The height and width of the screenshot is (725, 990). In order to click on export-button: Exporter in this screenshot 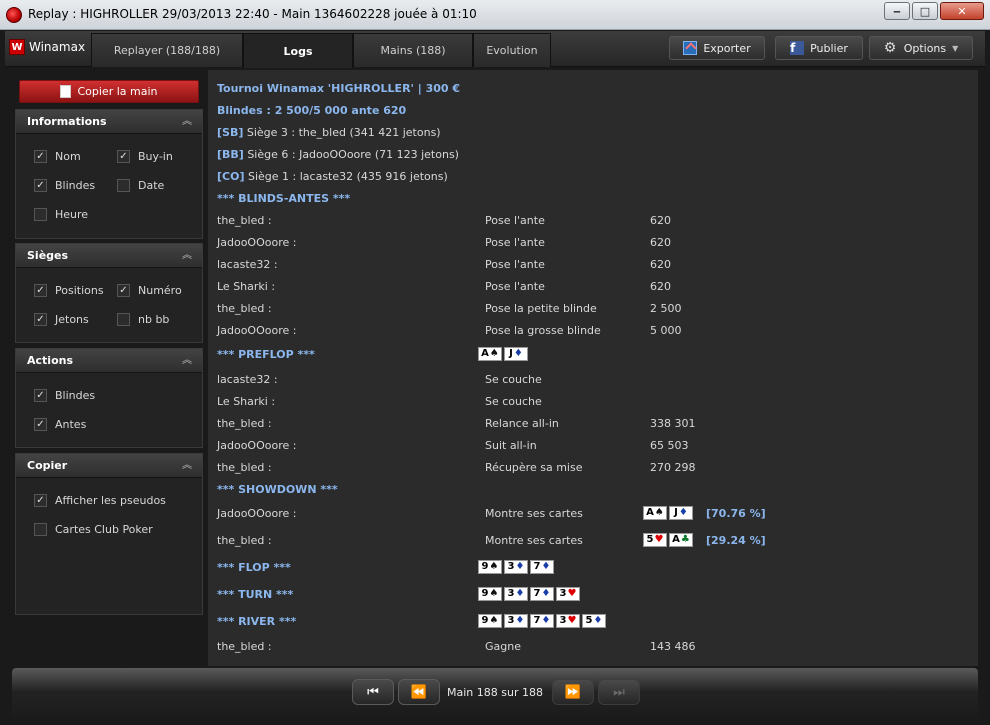, I will do `click(717, 48)`.